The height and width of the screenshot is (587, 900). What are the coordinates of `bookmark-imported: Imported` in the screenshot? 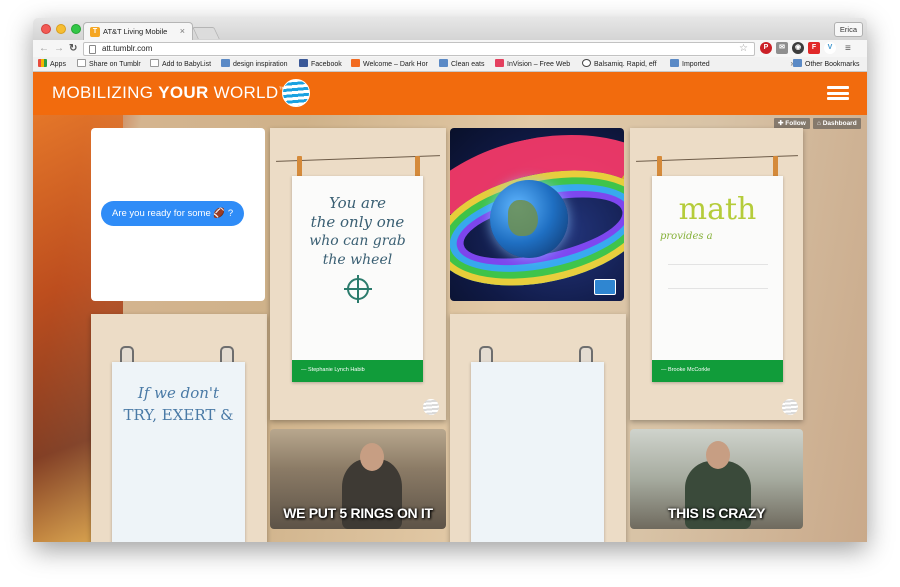 It's located at (690, 64).